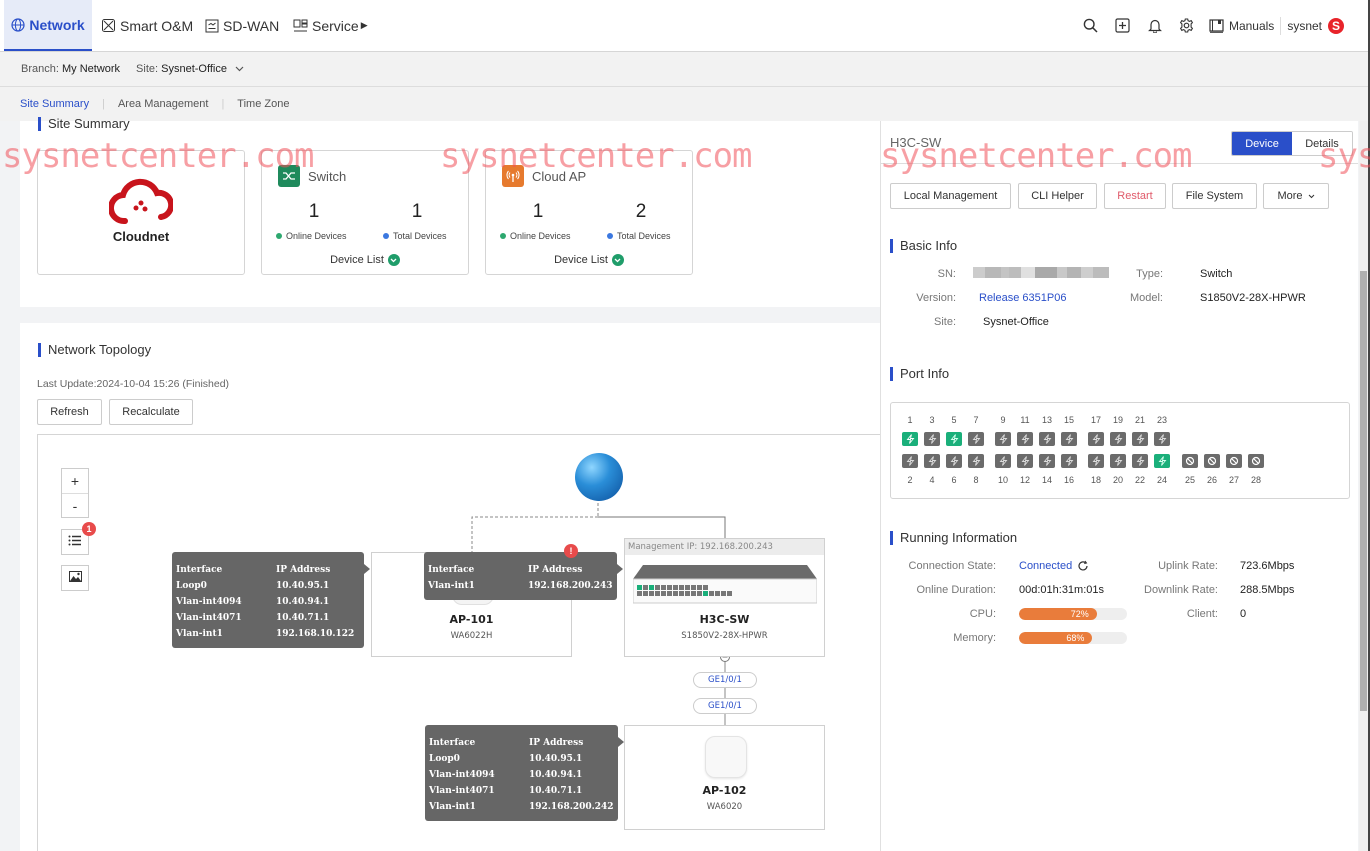 The width and height of the screenshot is (1370, 851). What do you see at coordinates (1161, 480) in the screenshot?
I see `port-number: 24` at bounding box center [1161, 480].